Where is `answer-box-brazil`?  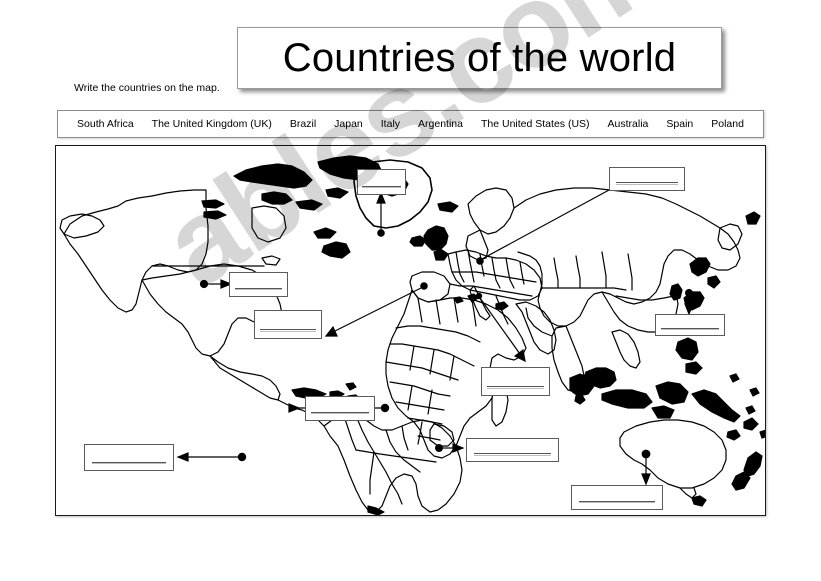 answer-box-brazil is located at coordinates (340, 408).